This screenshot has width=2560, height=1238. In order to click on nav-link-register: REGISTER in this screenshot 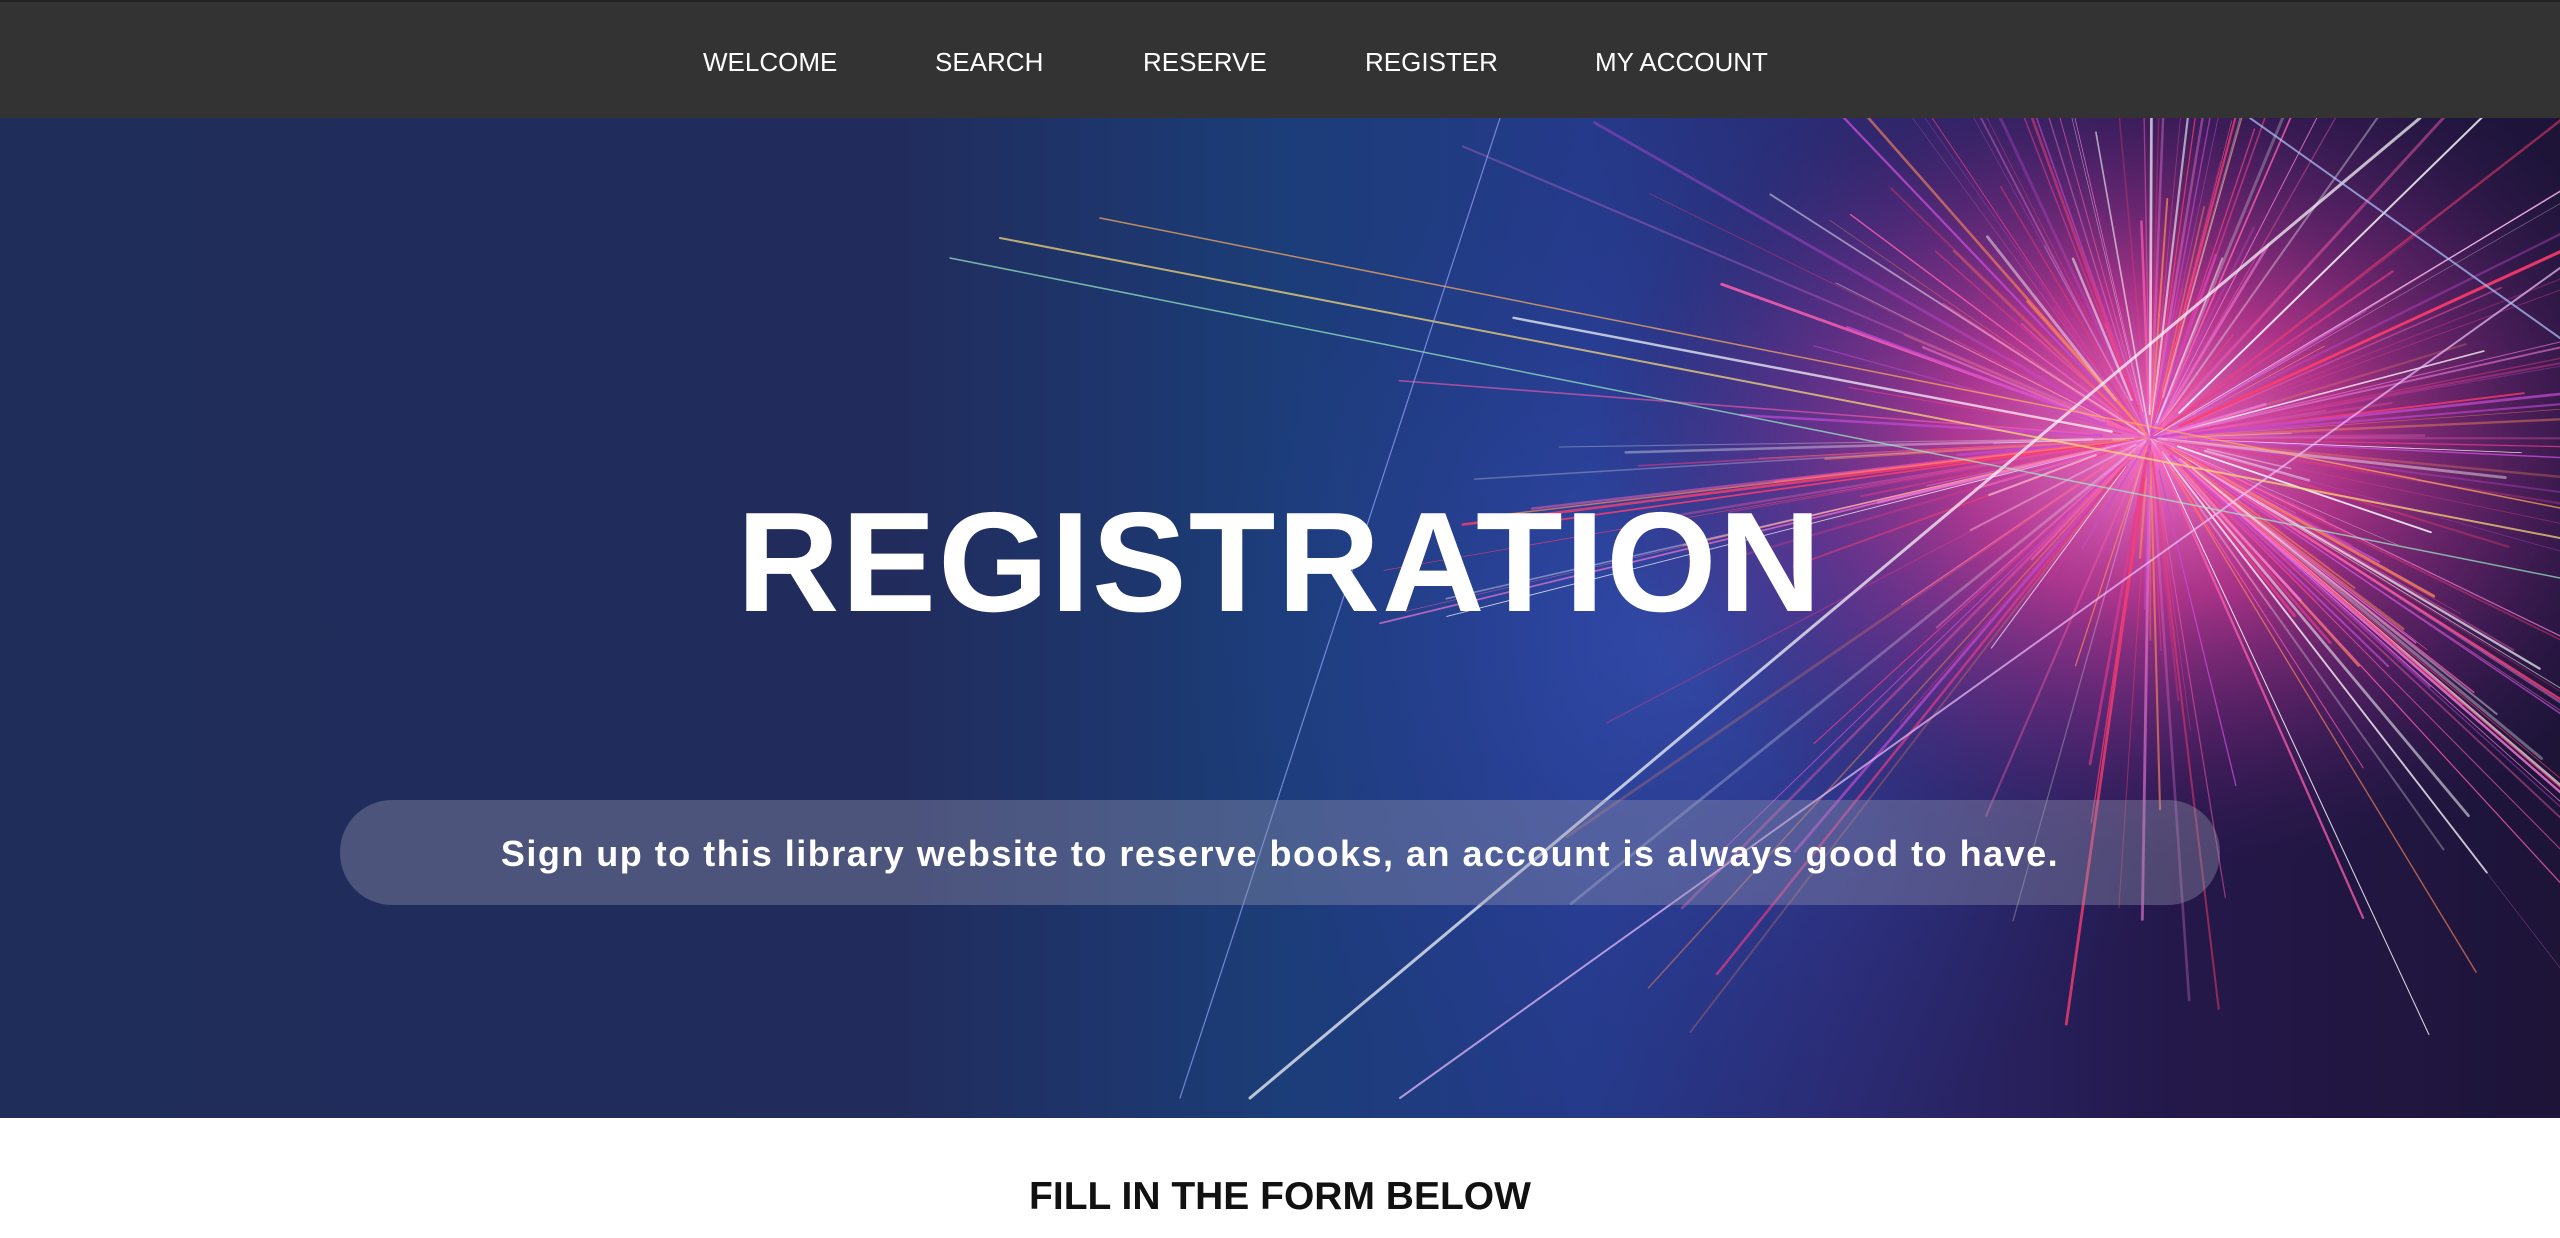, I will do `click(1431, 62)`.